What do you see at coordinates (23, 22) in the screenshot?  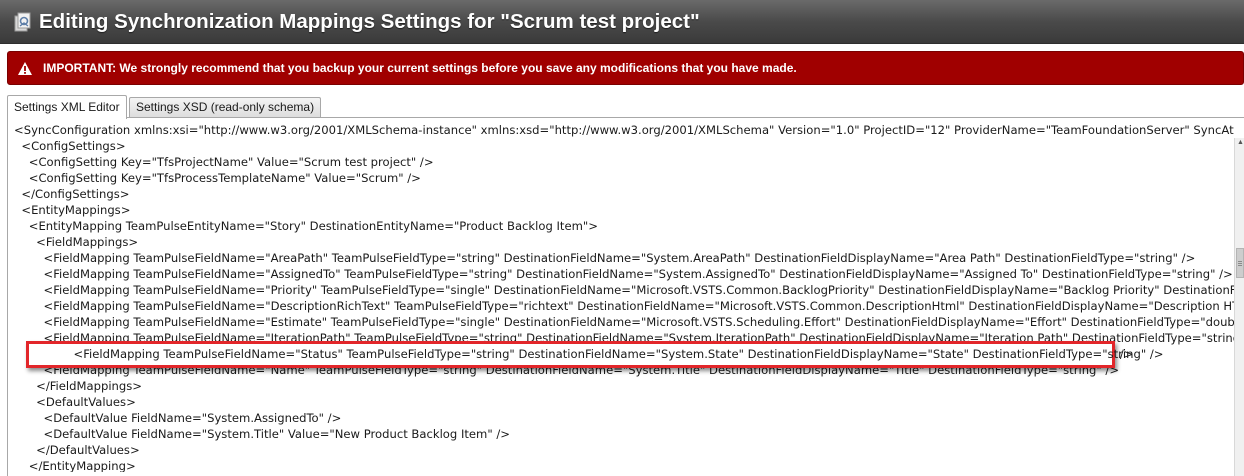 I see `sync-settings-icon` at bounding box center [23, 22].